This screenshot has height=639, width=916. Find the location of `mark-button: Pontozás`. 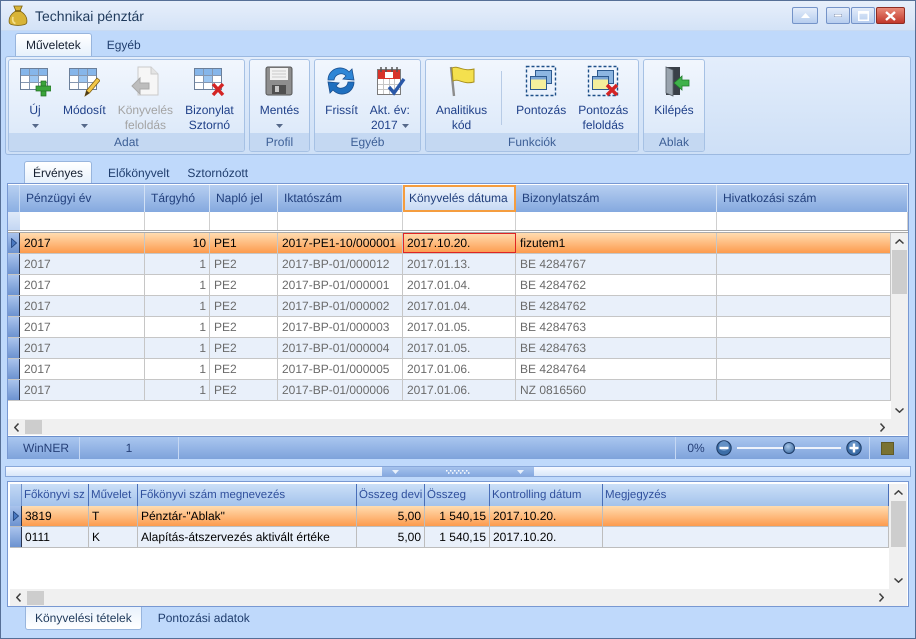

mark-button: Pontozás is located at coordinates (541, 89).